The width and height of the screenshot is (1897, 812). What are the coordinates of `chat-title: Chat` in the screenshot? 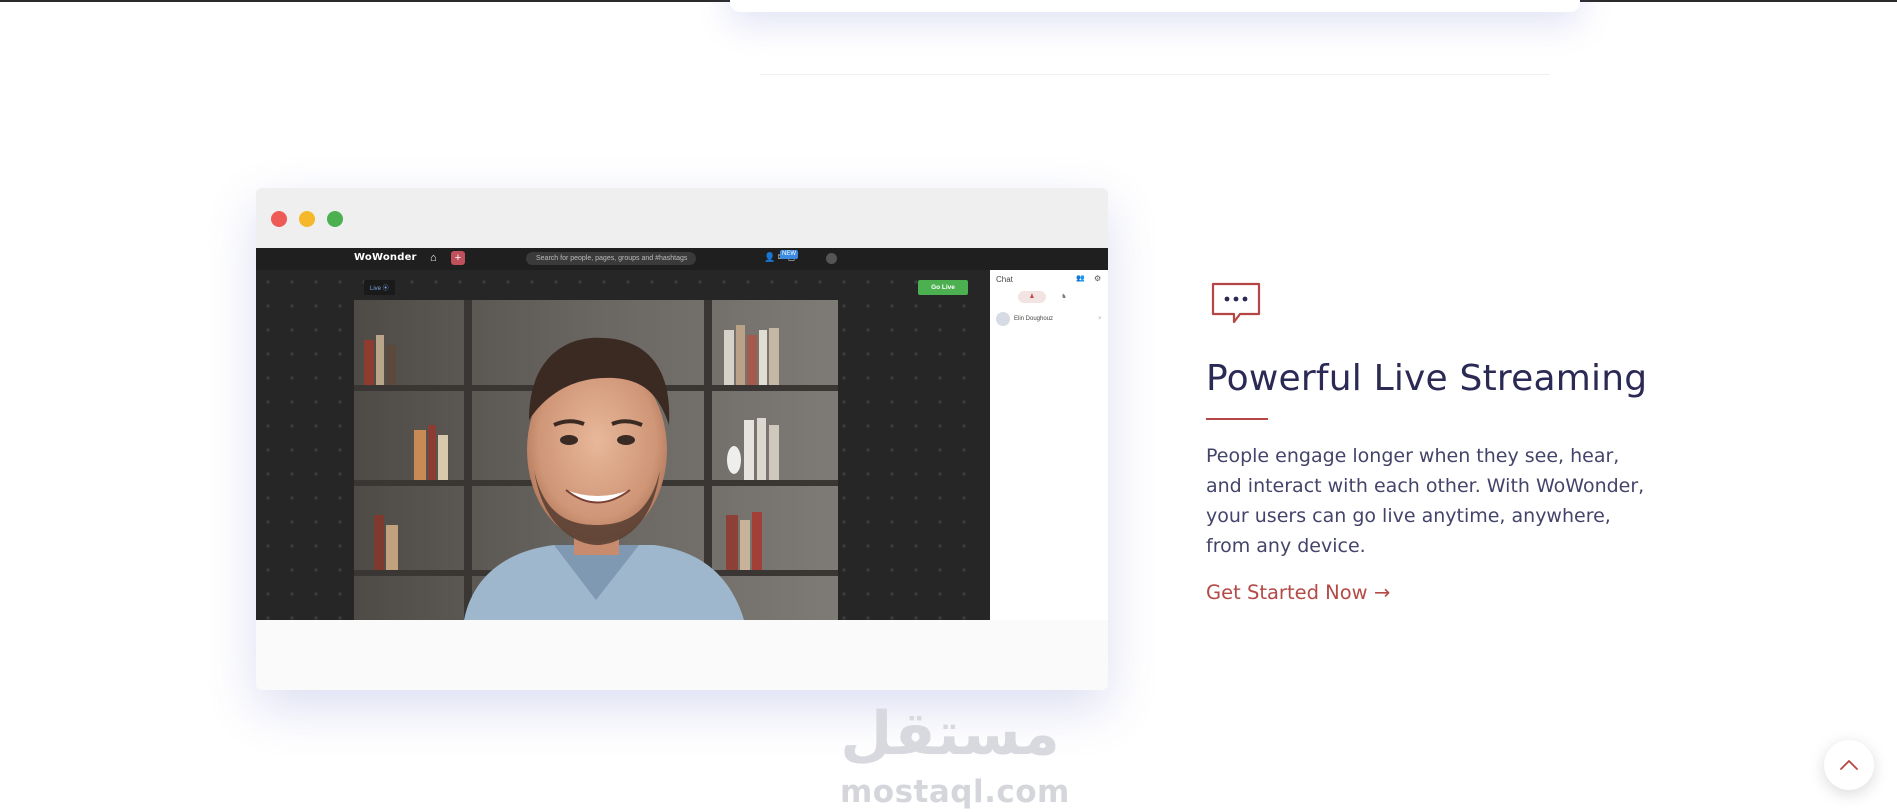 It's located at (1004, 279).